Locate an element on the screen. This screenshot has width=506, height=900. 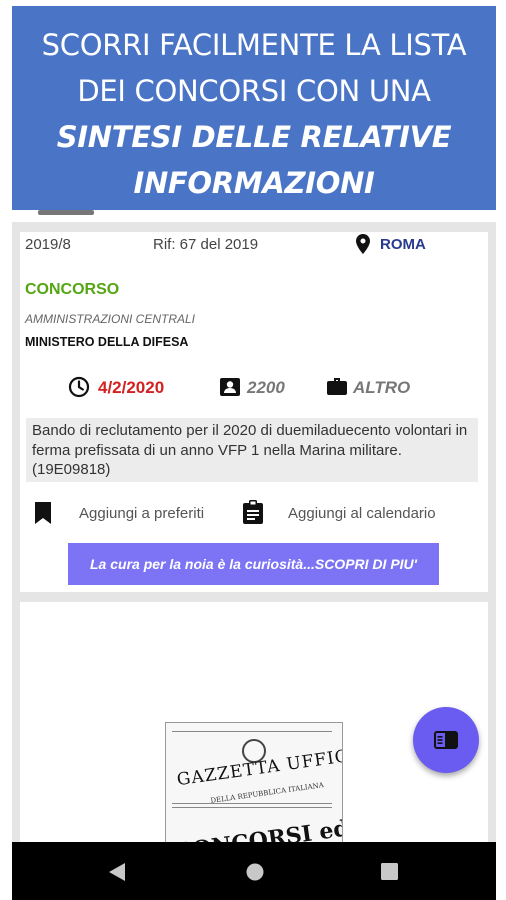
system-navigation-bar is located at coordinates (254, 871).